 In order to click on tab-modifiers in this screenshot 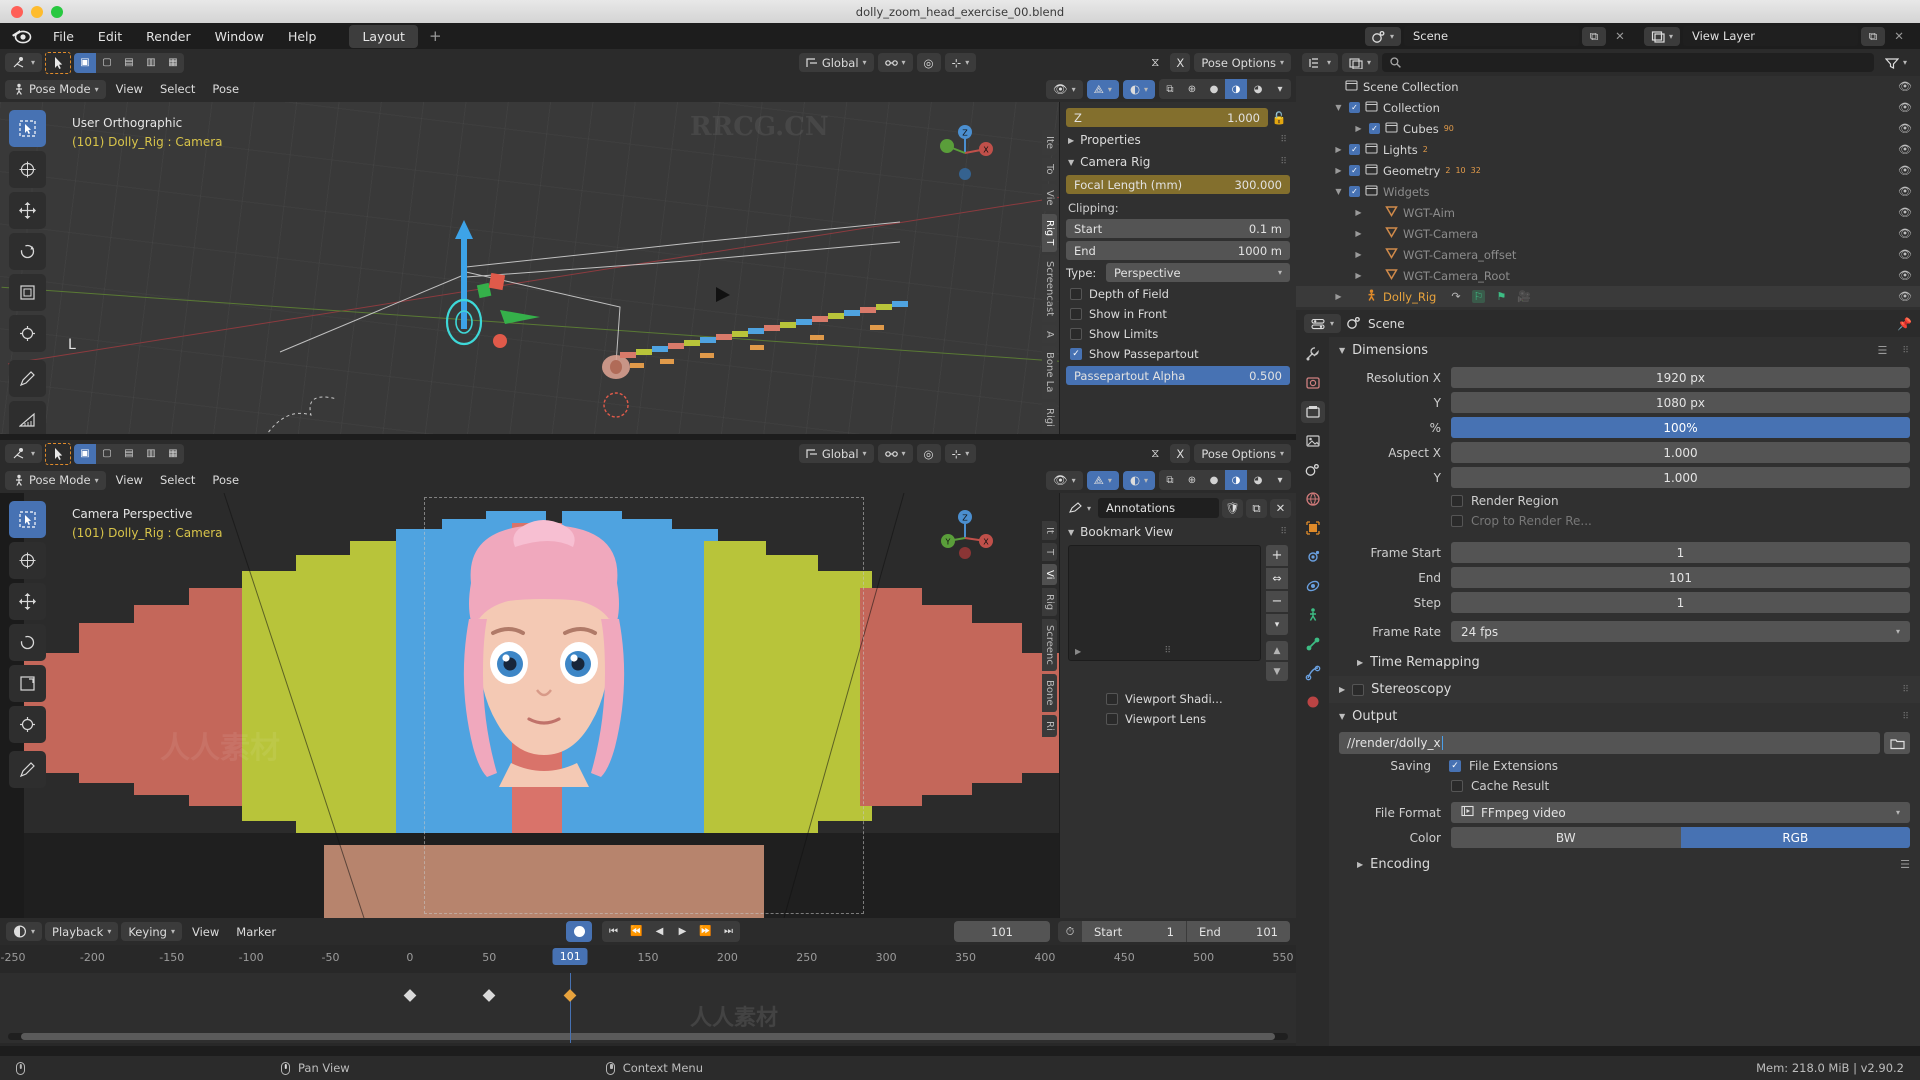, I will do `click(1313, 557)`.